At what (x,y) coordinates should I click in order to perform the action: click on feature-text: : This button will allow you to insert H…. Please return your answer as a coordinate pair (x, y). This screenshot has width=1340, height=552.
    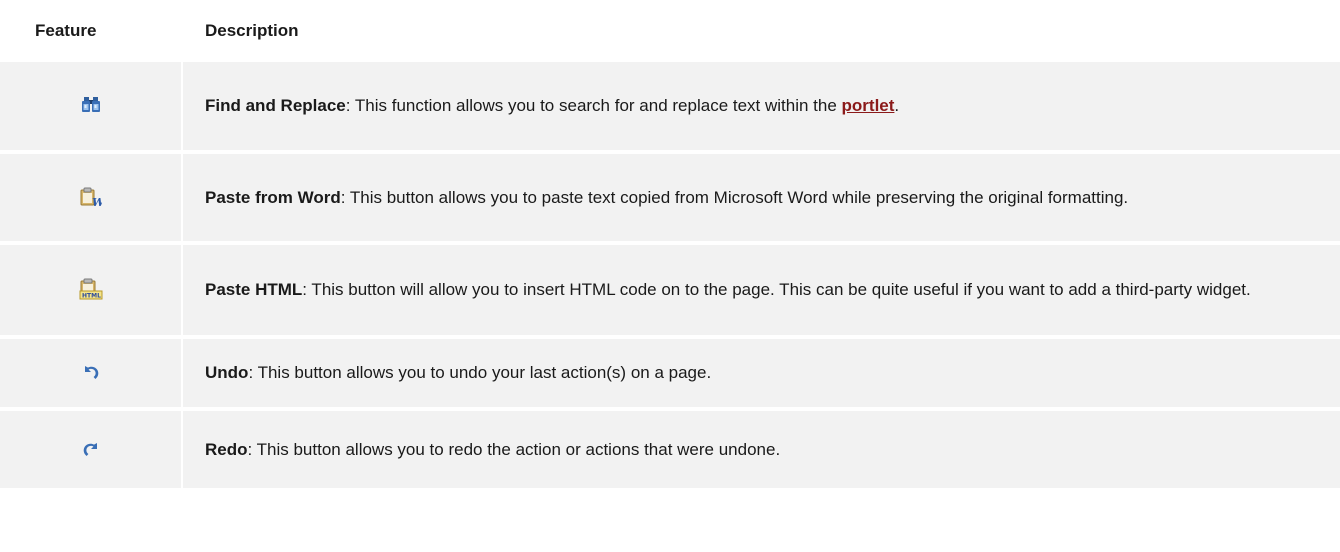
    Looking at the image, I should click on (776, 289).